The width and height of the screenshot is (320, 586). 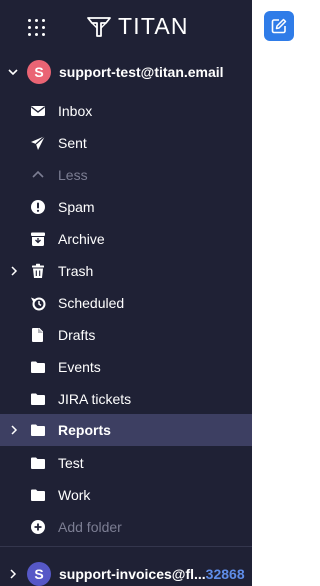 I want to click on folder-label: Trash, so click(x=76, y=271).